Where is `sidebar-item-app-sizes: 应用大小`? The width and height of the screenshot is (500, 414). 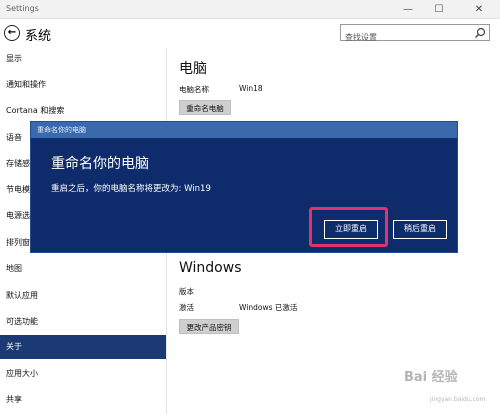
sidebar-item-app-sizes: 应用大小 is located at coordinates (83, 373).